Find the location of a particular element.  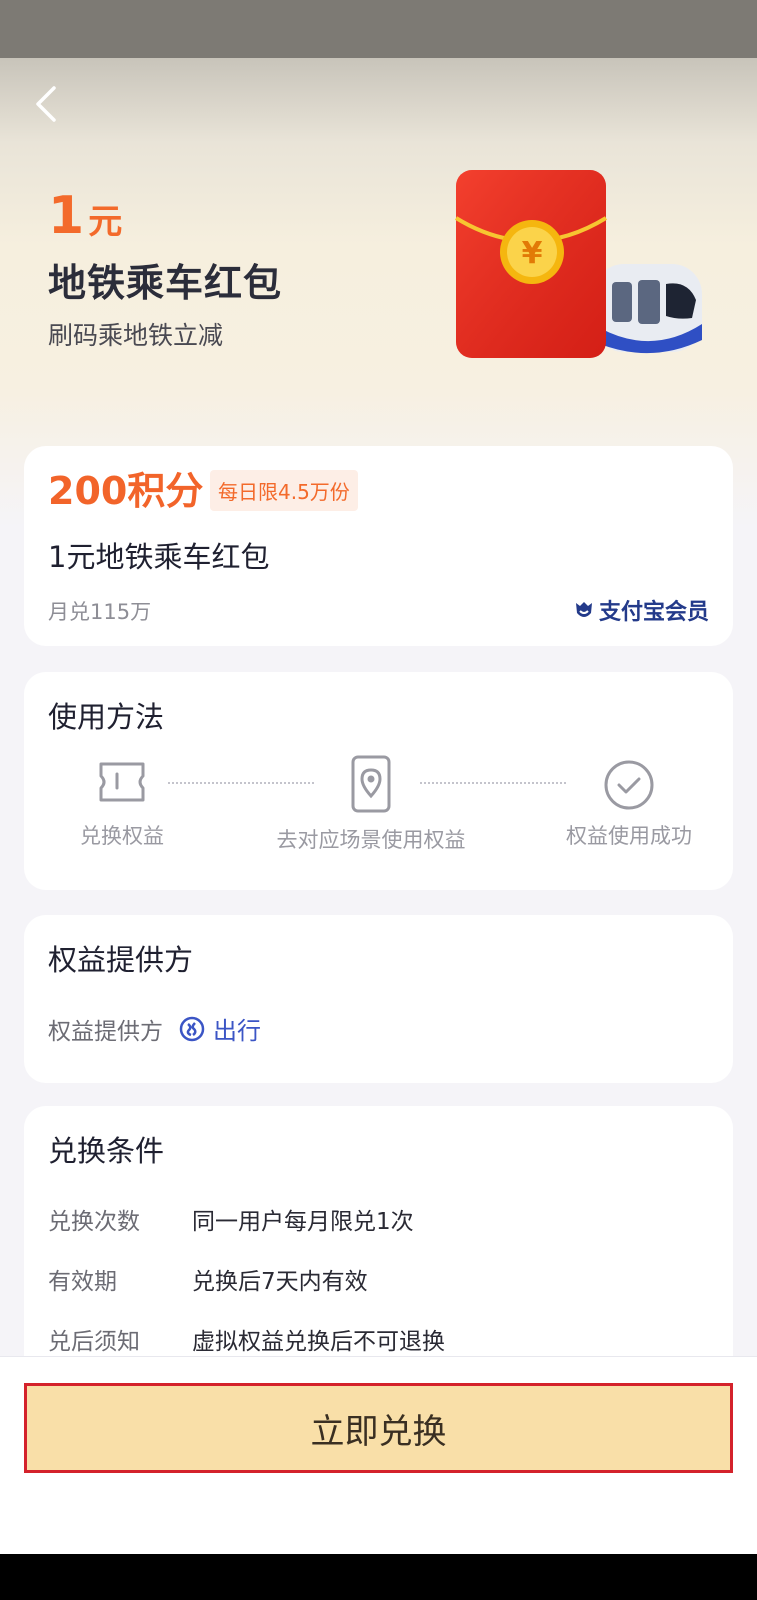

back-button is located at coordinates (46, 104).